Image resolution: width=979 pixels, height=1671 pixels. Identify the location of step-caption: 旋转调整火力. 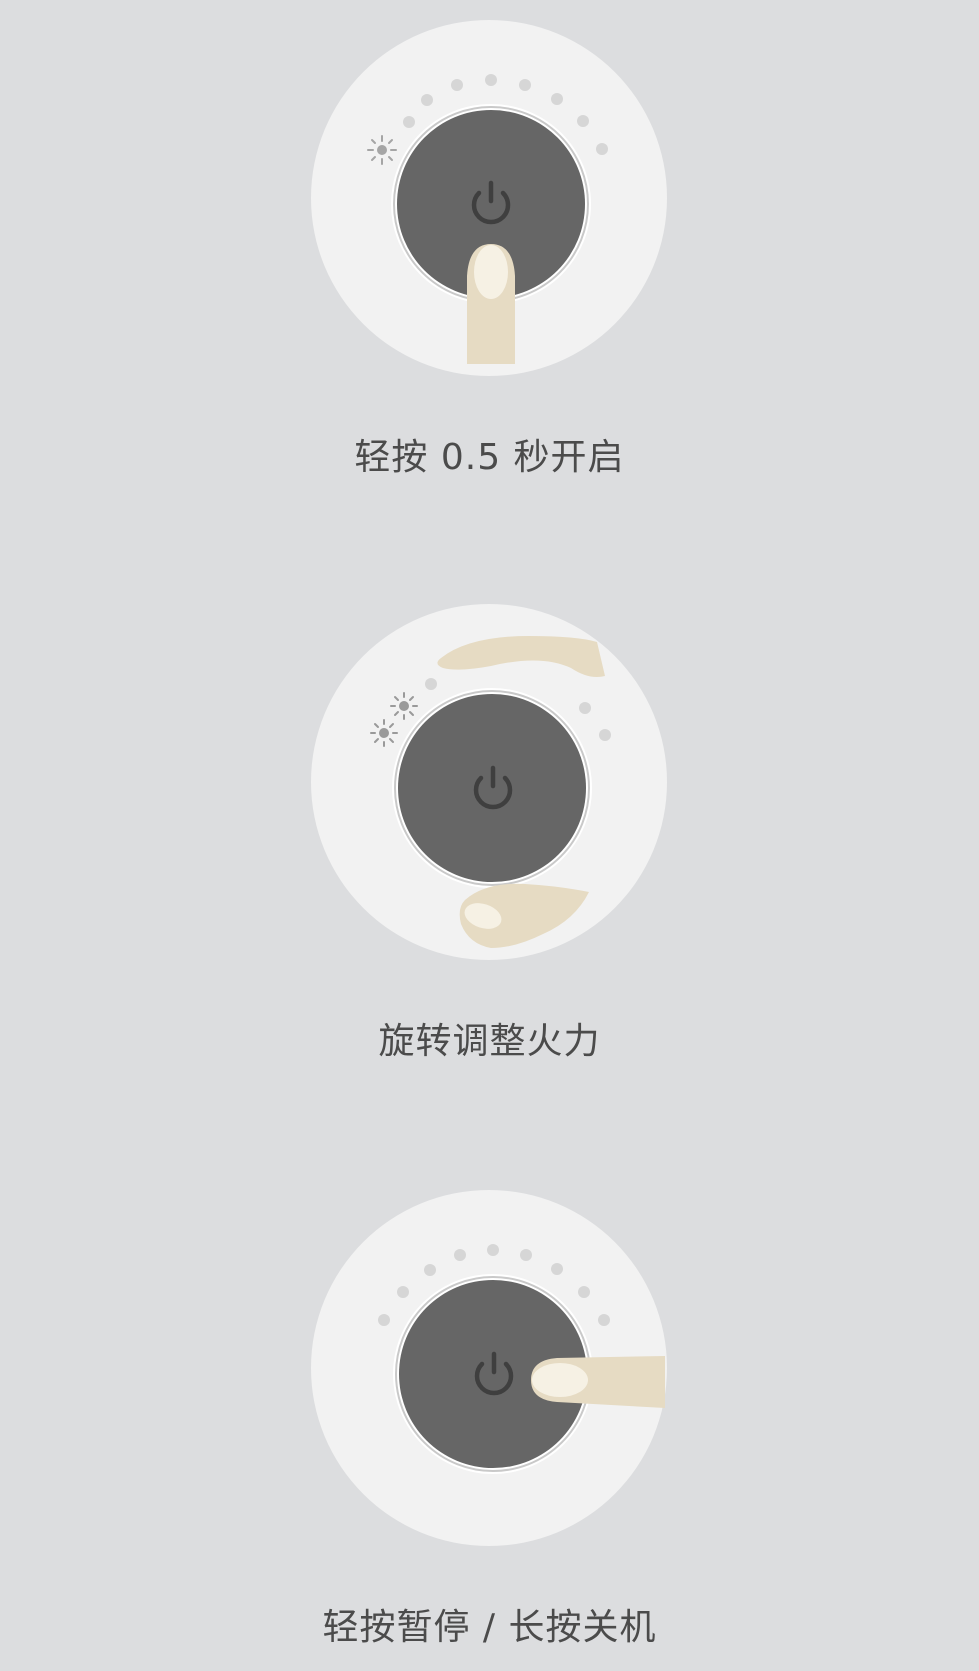
(489, 1041).